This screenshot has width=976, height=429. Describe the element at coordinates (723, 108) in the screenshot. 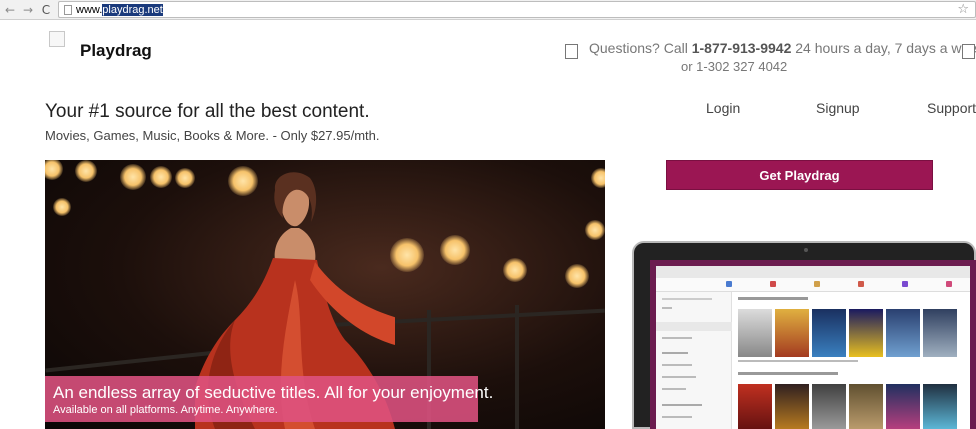

I see `login-link: Login` at that location.